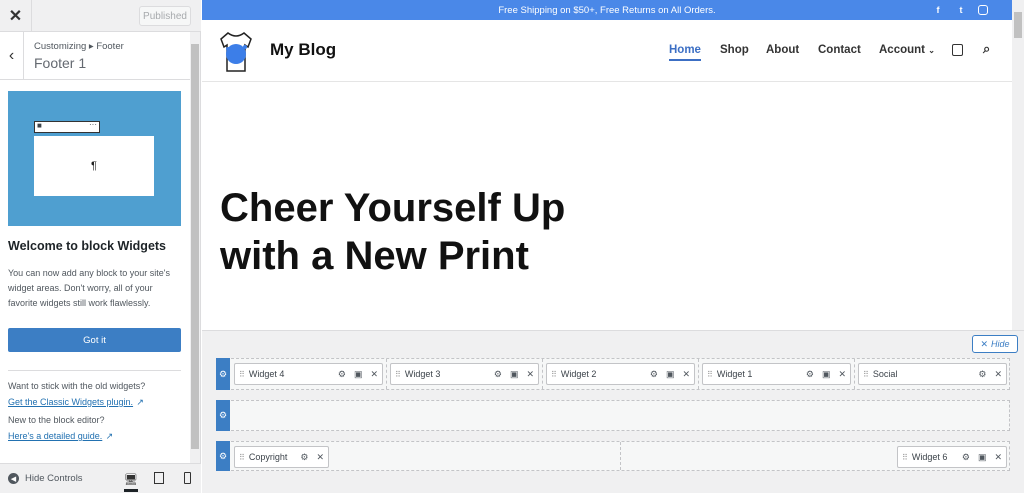 The width and height of the screenshot is (1024, 493). What do you see at coordinates (100, 478) in the screenshot?
I see `sidebar-footer: ◀ Hide Controls 🖥` at bounding box center [100, 478].